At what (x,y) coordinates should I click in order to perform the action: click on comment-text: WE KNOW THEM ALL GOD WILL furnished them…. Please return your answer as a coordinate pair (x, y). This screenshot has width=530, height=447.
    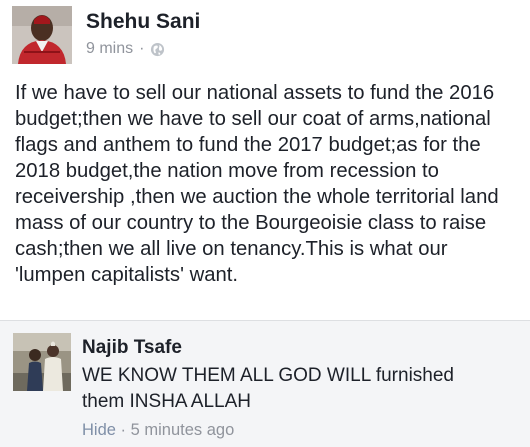
    Looking at the image, I should click on (268, 388).